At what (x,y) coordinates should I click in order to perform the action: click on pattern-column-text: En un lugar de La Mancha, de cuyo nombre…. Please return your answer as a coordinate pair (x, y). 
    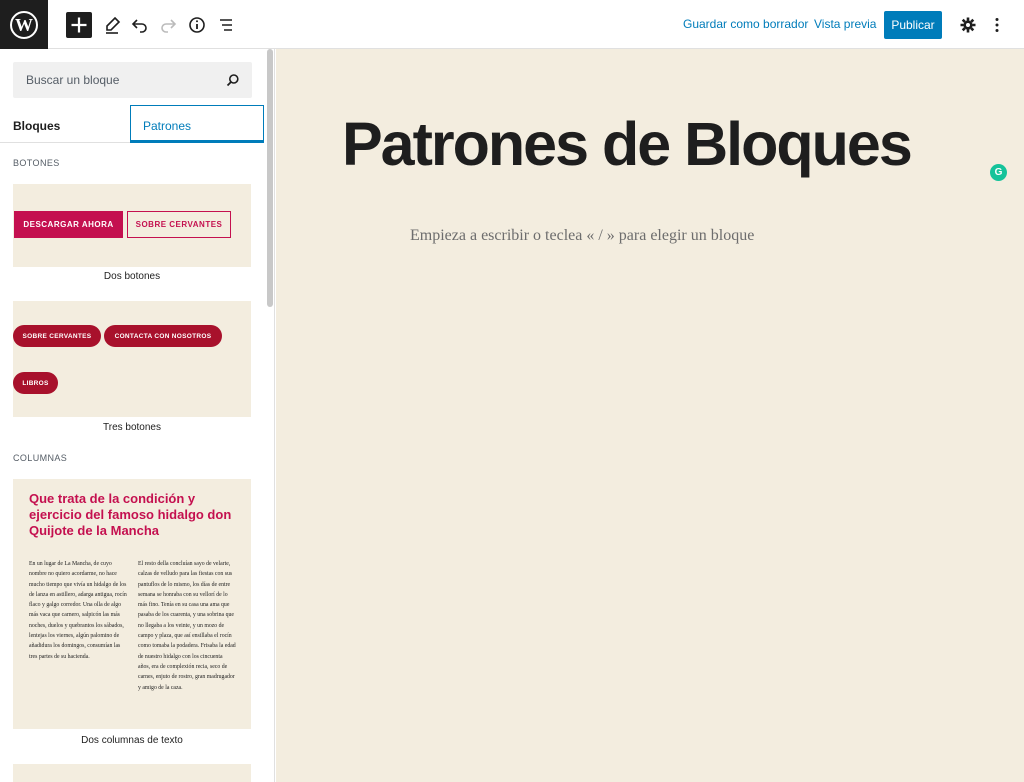
    Looking at the image, I should click on (78, 610).